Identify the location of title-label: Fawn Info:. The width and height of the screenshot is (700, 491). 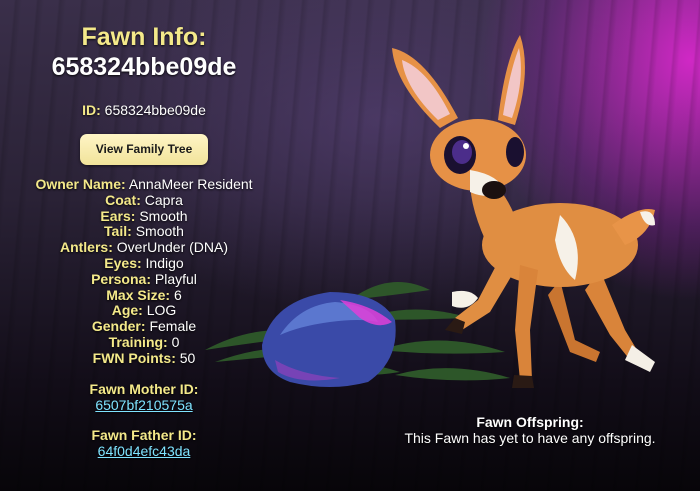
(144, 37).